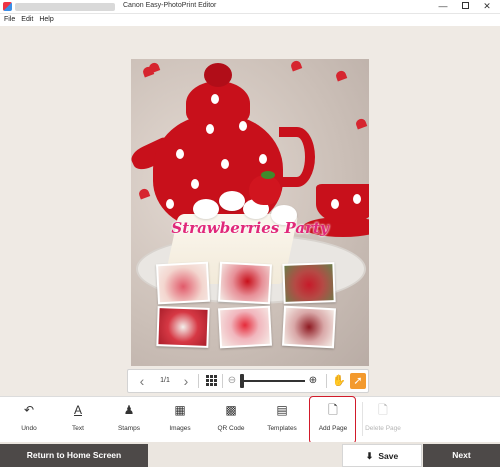 The image size is (500, 467). I want to click on templates-button: ▤ Templates, so click(282, 420).